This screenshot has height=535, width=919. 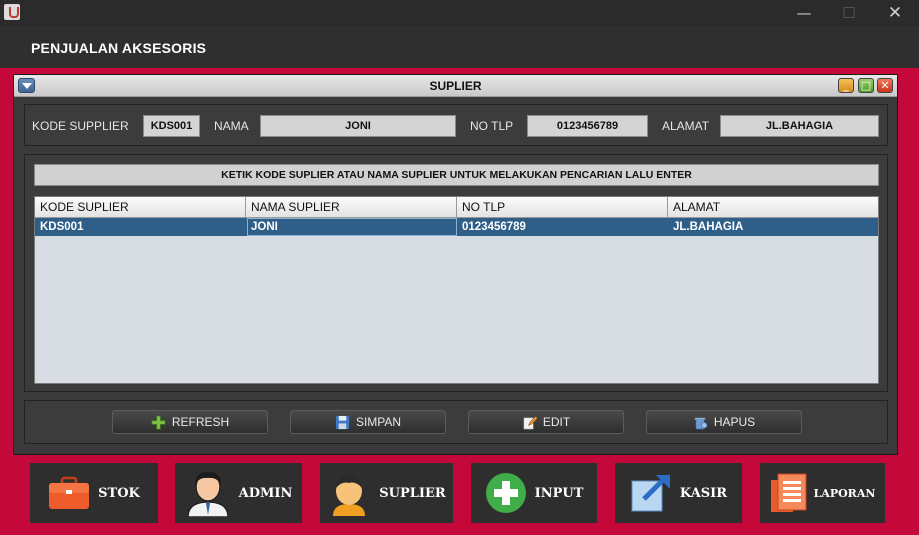 What do you see at coordinates (12, 12) in the screenshot?
I see `java-icon` at bounding box center [12, 12].